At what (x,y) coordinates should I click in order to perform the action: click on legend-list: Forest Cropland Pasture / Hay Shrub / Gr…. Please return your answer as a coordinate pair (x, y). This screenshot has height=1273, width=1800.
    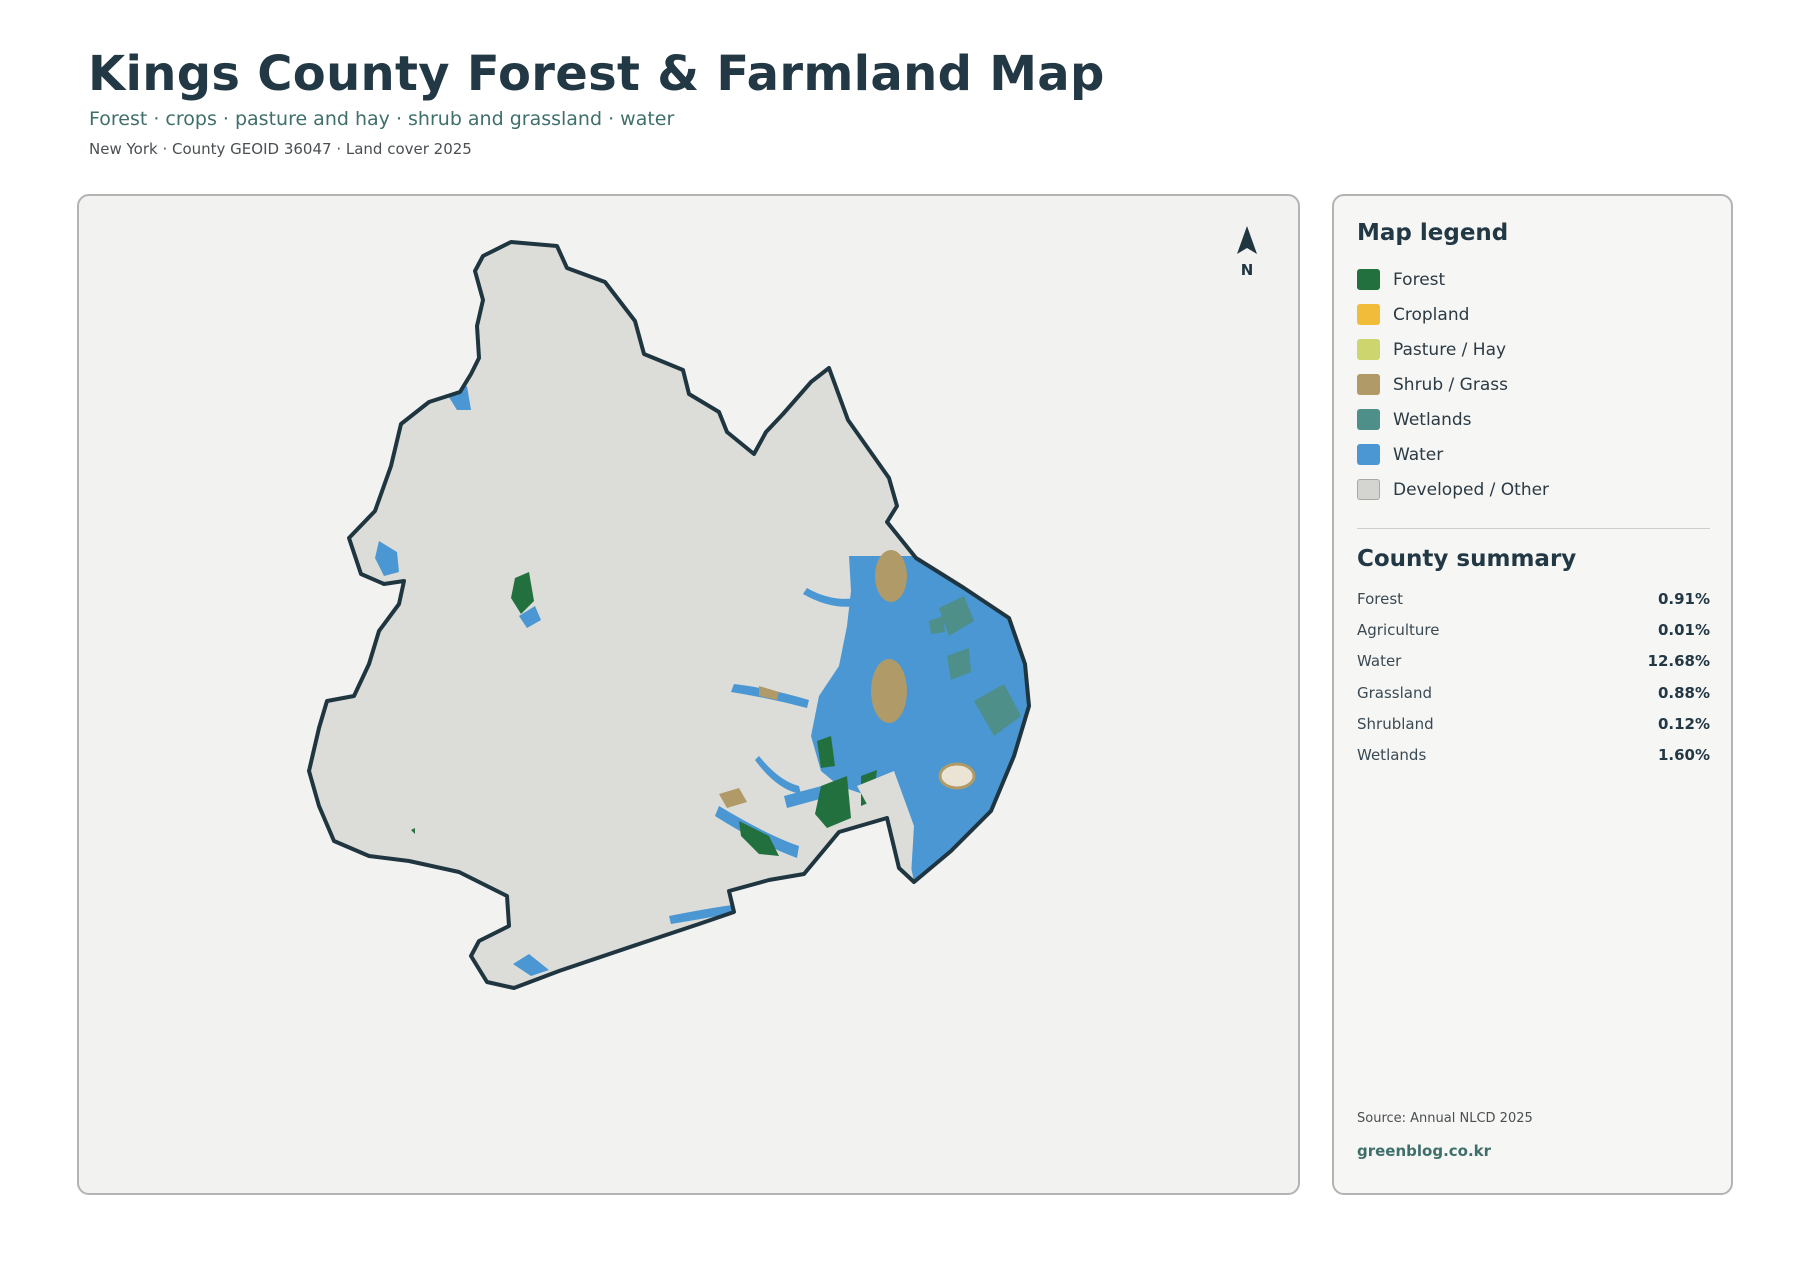
    Looking at the image, I should click on (1527, 384).